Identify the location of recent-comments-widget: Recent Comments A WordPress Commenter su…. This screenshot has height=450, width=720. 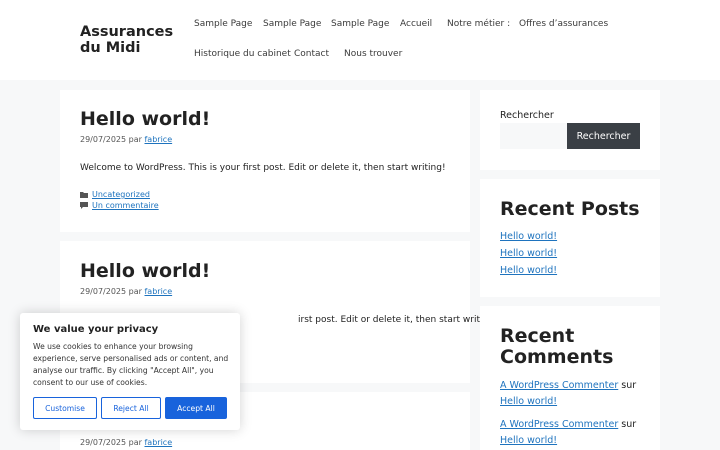
(570, 378).